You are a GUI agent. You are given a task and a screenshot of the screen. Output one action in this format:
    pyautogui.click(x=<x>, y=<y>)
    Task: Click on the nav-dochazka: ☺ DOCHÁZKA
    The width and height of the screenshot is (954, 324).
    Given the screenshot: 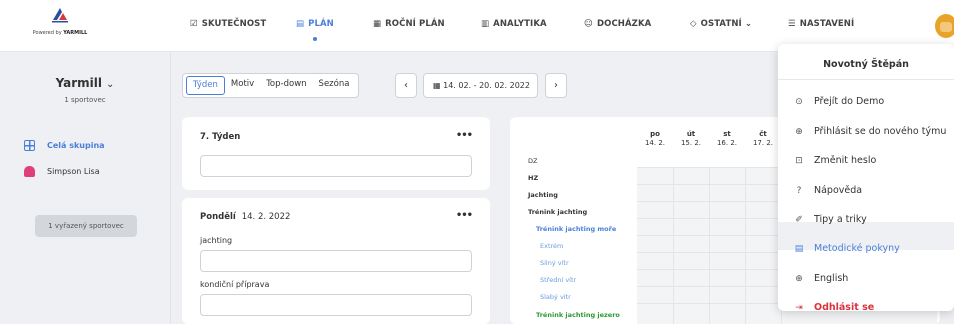 What is the action you would take?
    pyautogui.click(x=617, y=26)
    